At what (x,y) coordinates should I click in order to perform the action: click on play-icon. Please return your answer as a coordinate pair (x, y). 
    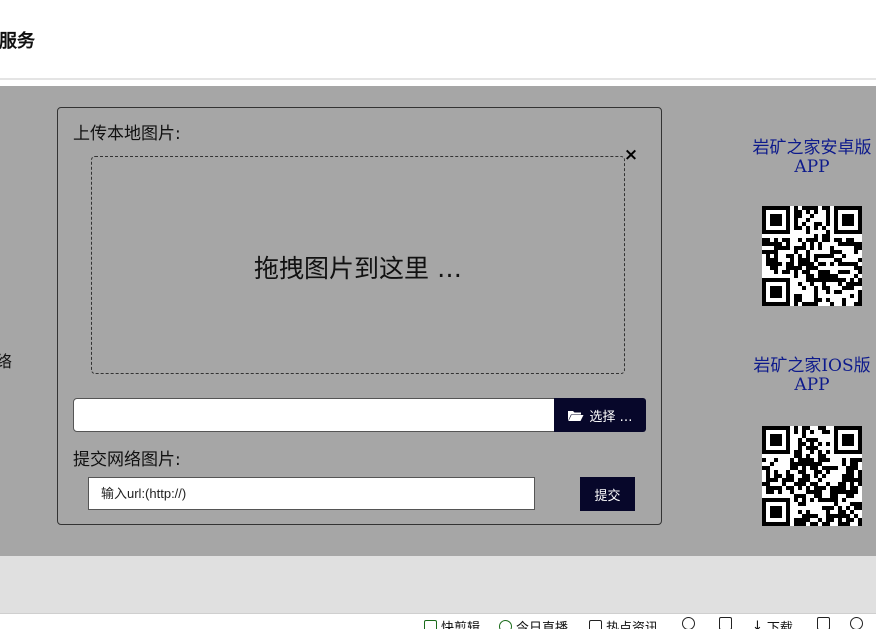
    Looking at the image, I should click on (430, 624).